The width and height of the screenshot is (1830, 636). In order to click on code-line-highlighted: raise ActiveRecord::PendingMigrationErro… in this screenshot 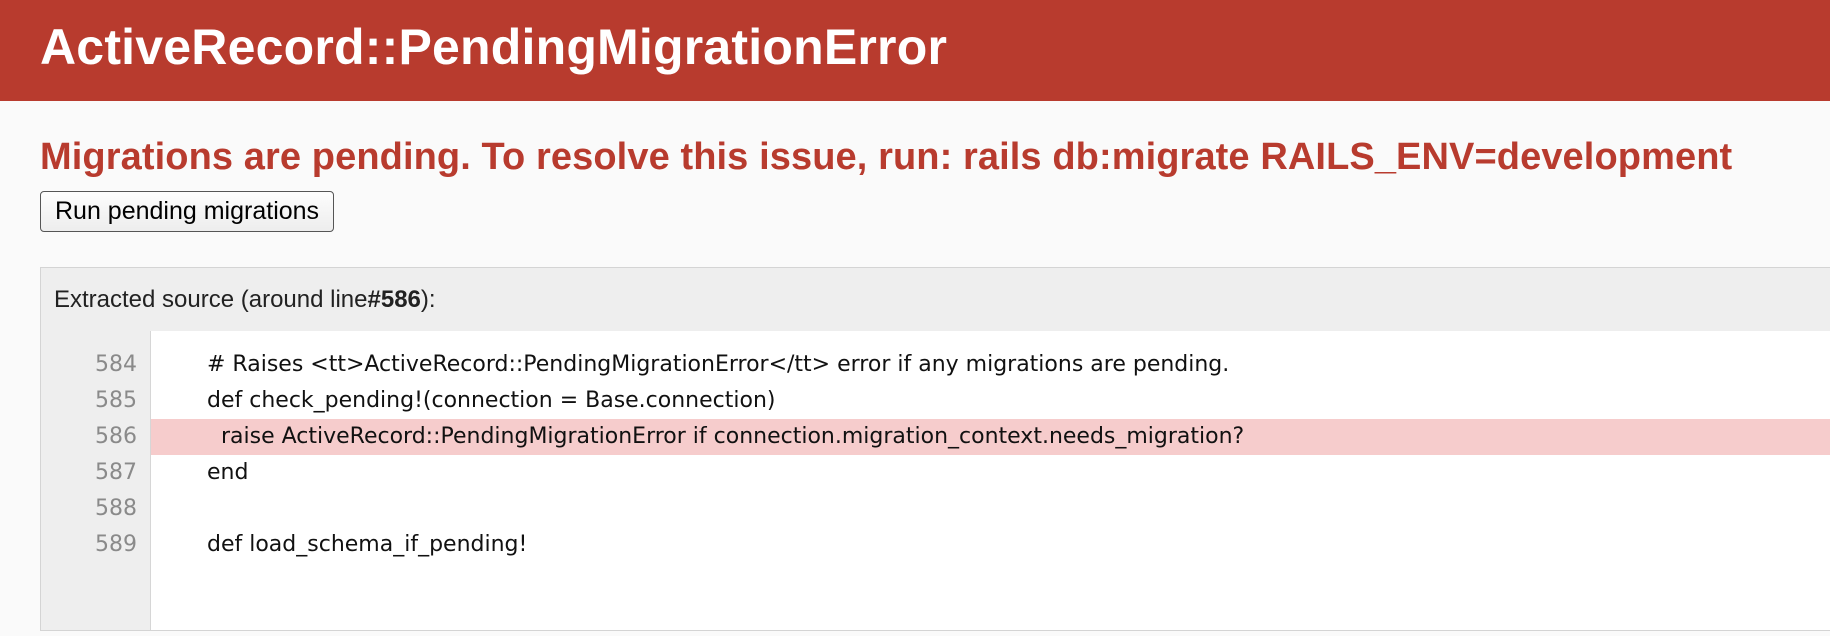, I will do `click(990, 437)`.